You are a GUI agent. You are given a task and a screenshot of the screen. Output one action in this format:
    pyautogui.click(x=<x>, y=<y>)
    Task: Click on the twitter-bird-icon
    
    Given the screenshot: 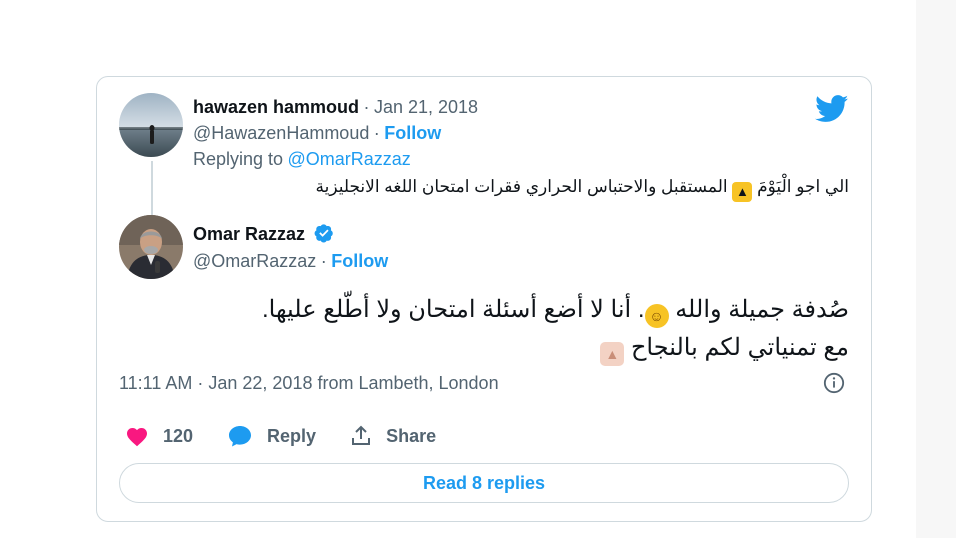 What is the action you would take?
    pyautogui.click(x=832, y=109)
    